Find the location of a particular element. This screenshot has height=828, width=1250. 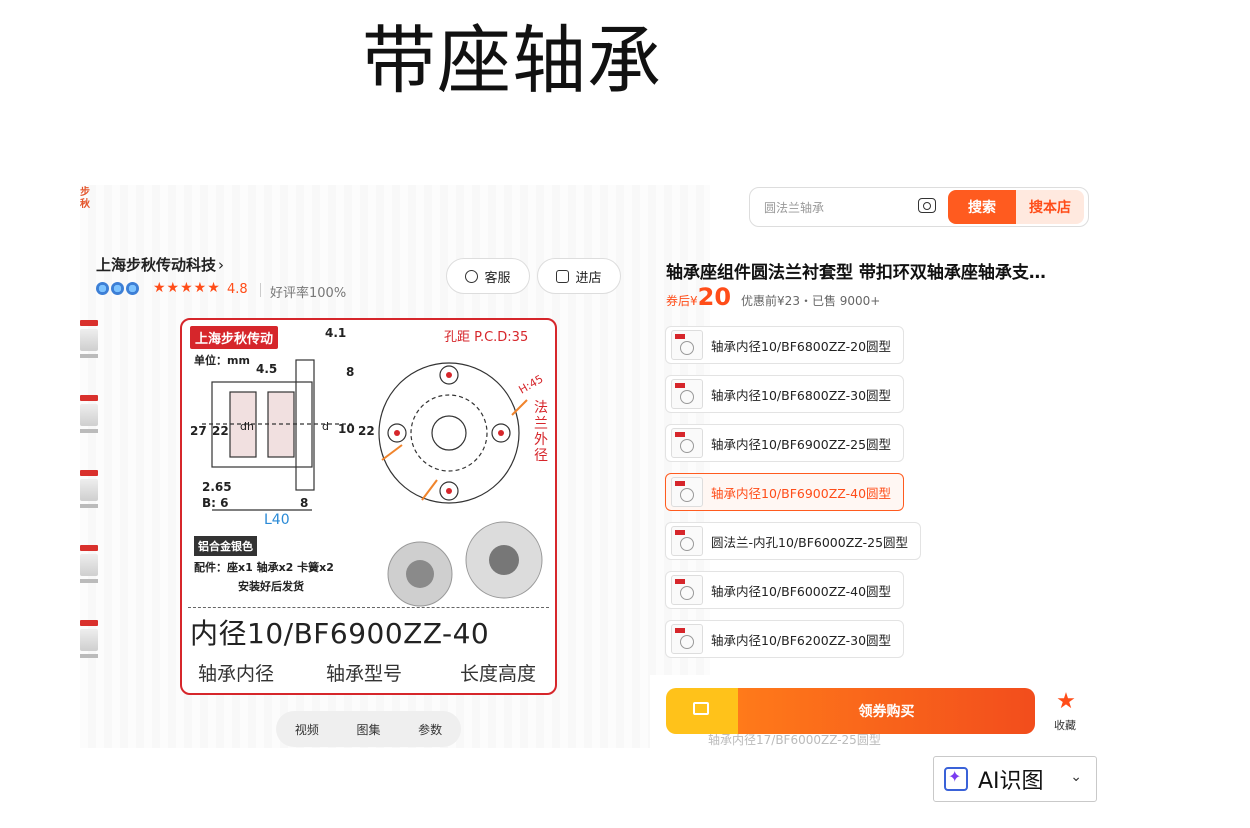

price-meta: 优惠前¥23・已售 9000+ is located at coordinates (811, 301).